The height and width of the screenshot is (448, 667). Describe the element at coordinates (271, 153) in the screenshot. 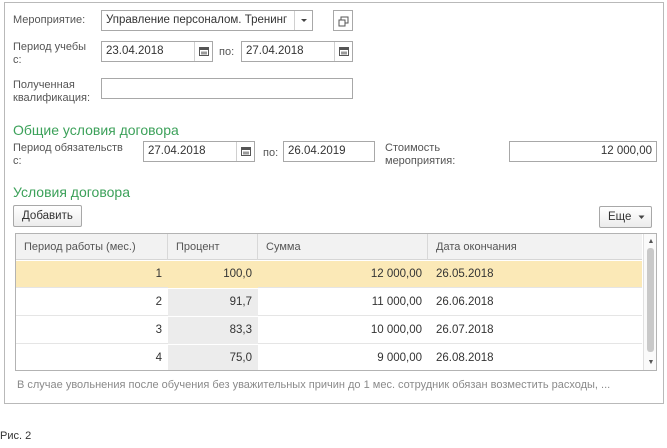

I see `obligation-to-label: по:` at that location.